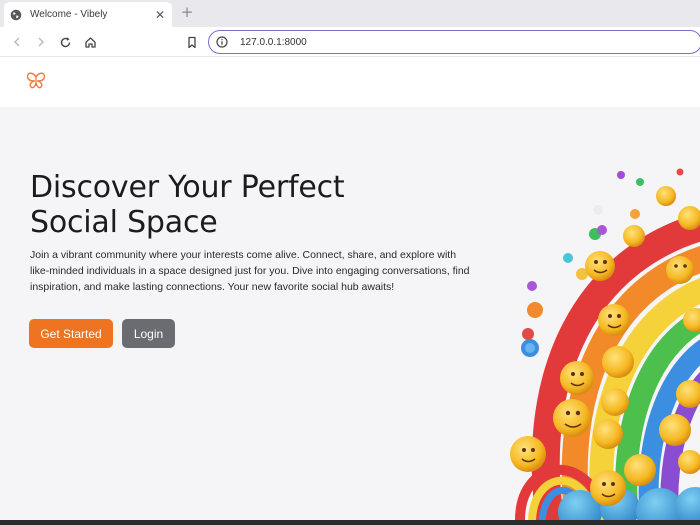  I want to click on address-bar: 127.0.0.1:8000, so click(454, 42).